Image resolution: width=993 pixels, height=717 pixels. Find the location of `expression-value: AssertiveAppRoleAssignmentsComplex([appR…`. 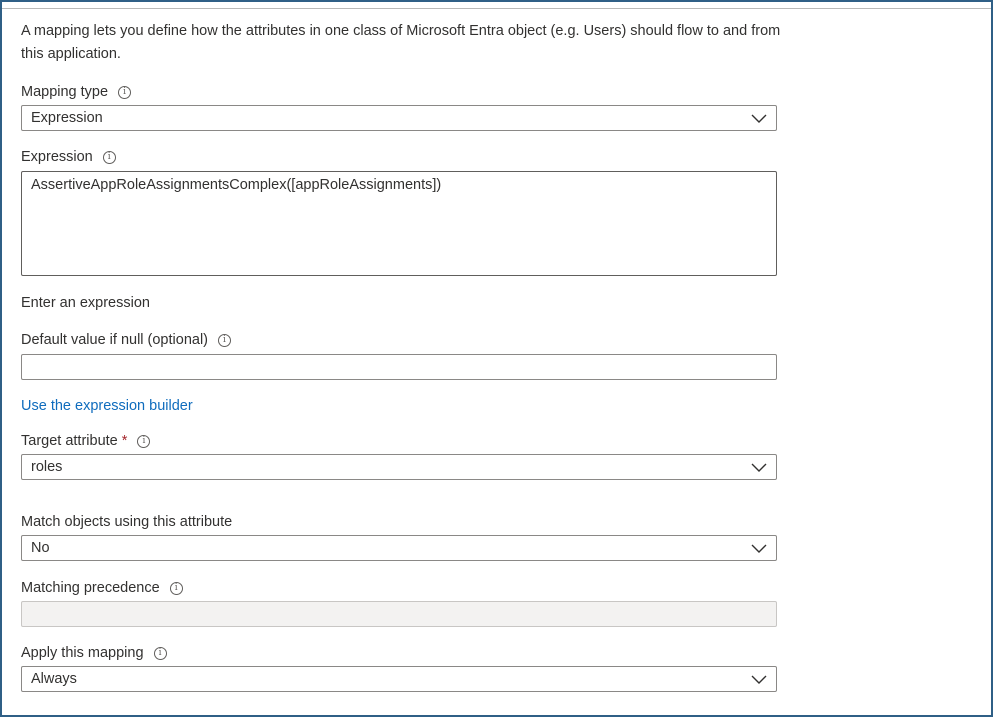

expression-value: AssertiveAppRoleAssignmentsComplex([appR… is located at coordinates (236, 185).